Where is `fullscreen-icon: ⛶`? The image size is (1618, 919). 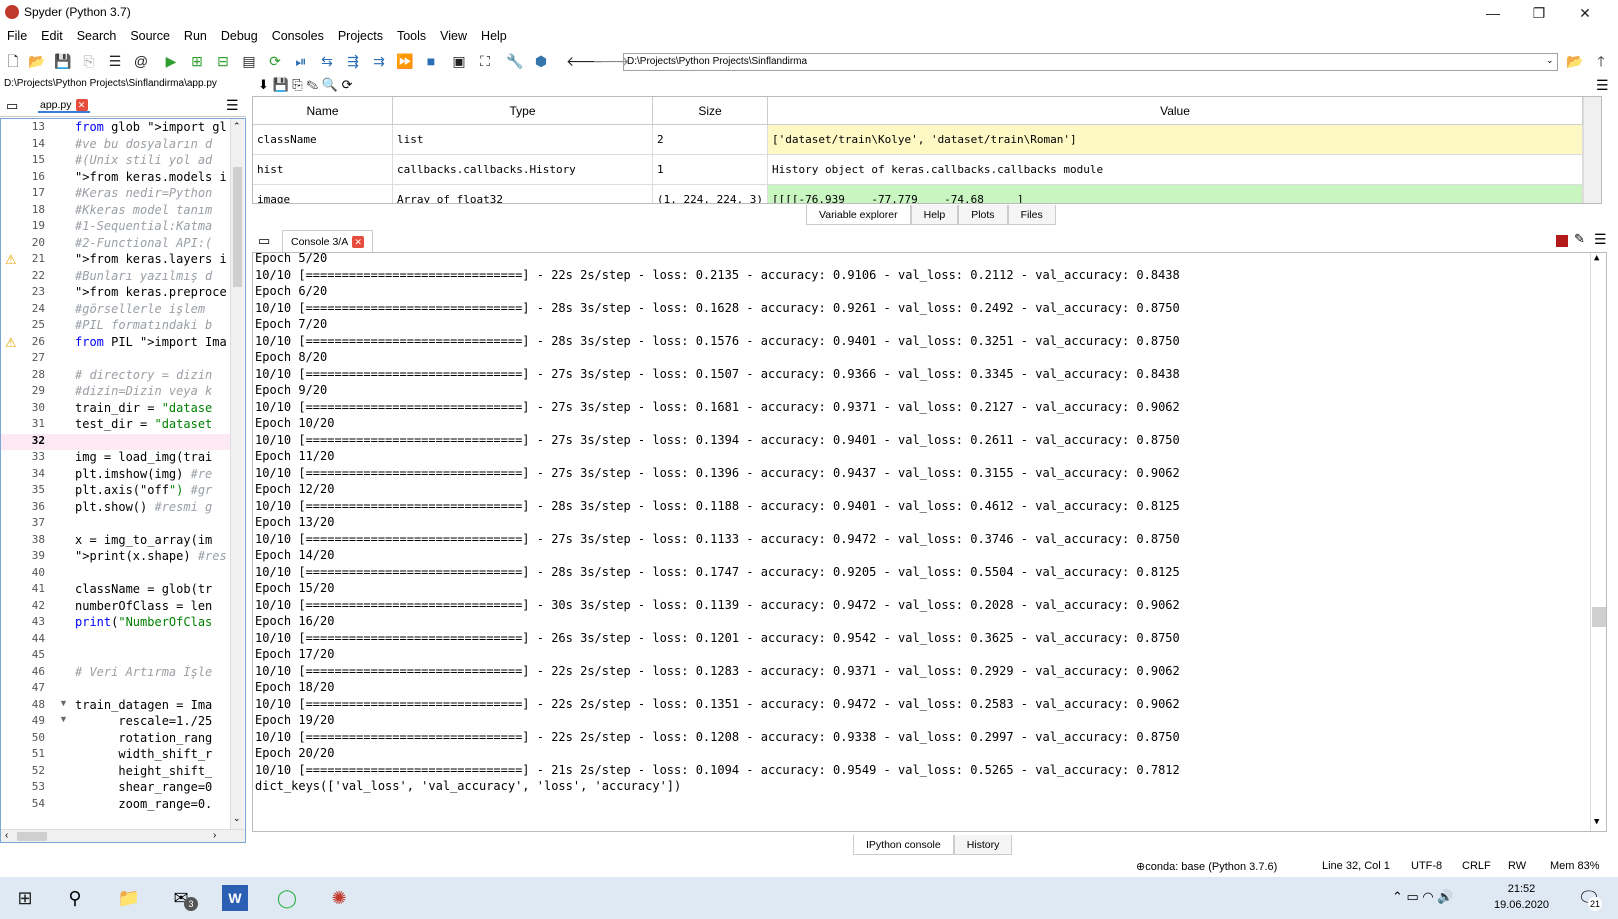 fullscreen-icon: ⛶ is located at coordinates (485, 61).